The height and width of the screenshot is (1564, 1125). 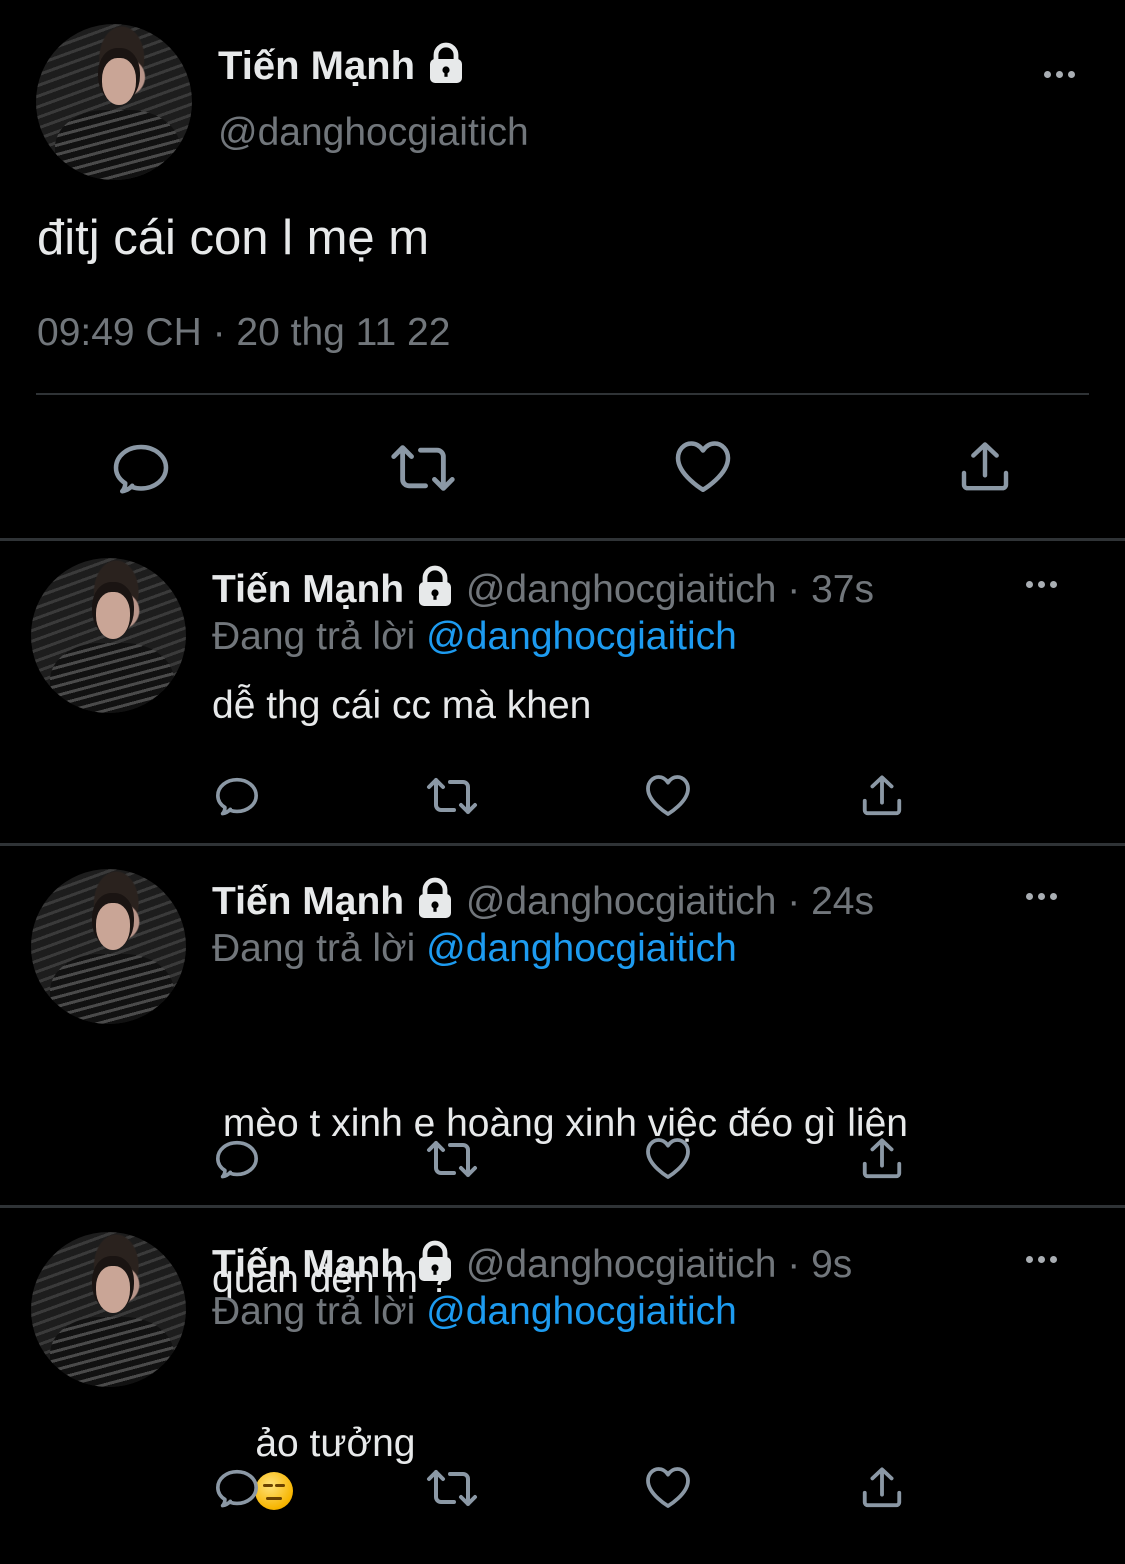 I want to click on tweet-text-line: ảo tưởng, so click(x=335, y=1443).